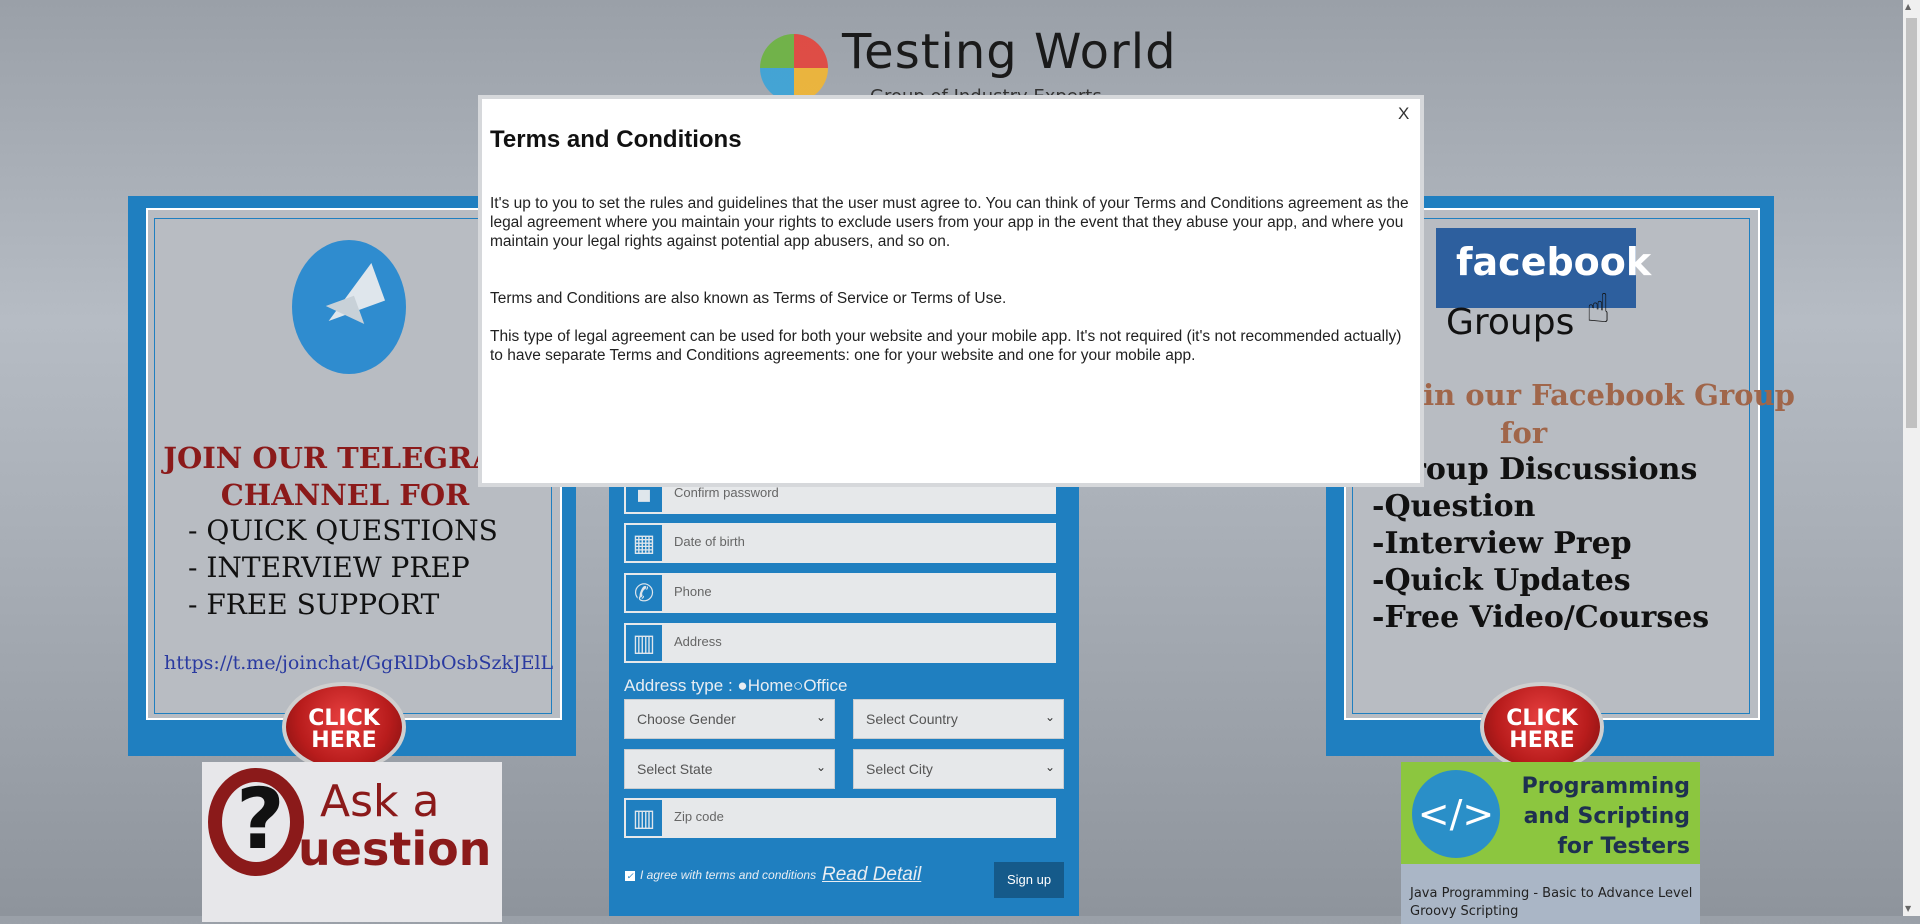 This screenshot has height=924, width=1920. What do you see at coordinates (1464, 911) in the screenshot?
I see `course-link: Groovy Scripting` at bounding box center [1464, 911].